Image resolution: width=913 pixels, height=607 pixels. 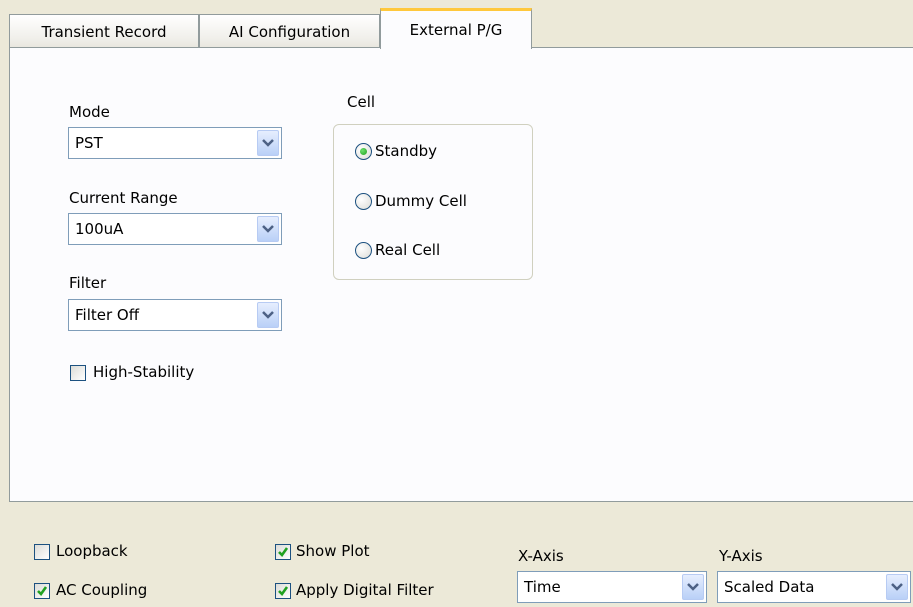 What do you see at coordinates (88, 283) in the screenshot?
I see `filter-label: Filter` at bounding box center [88, 283].